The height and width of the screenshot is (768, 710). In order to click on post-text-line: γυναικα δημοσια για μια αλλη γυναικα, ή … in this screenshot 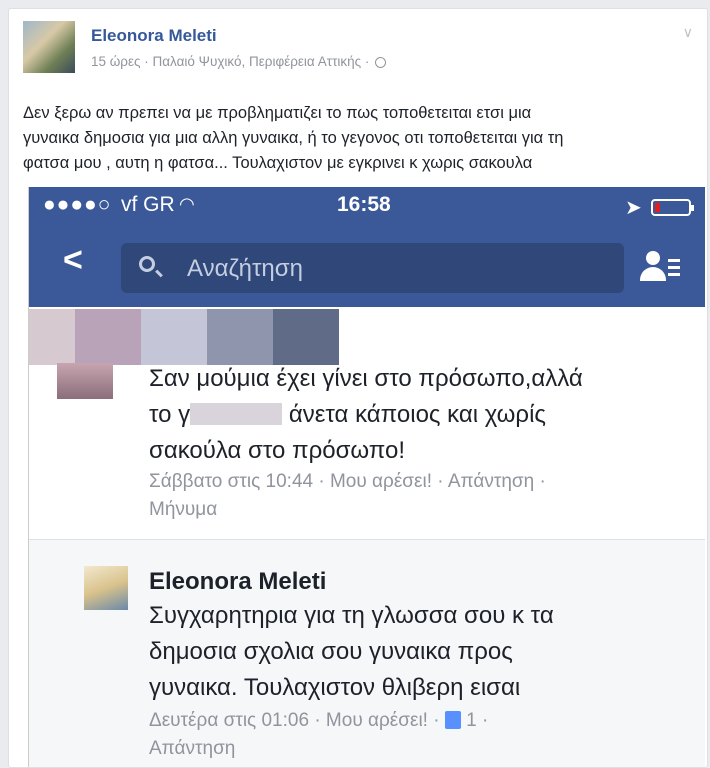, I will do `click(293, 138)`.